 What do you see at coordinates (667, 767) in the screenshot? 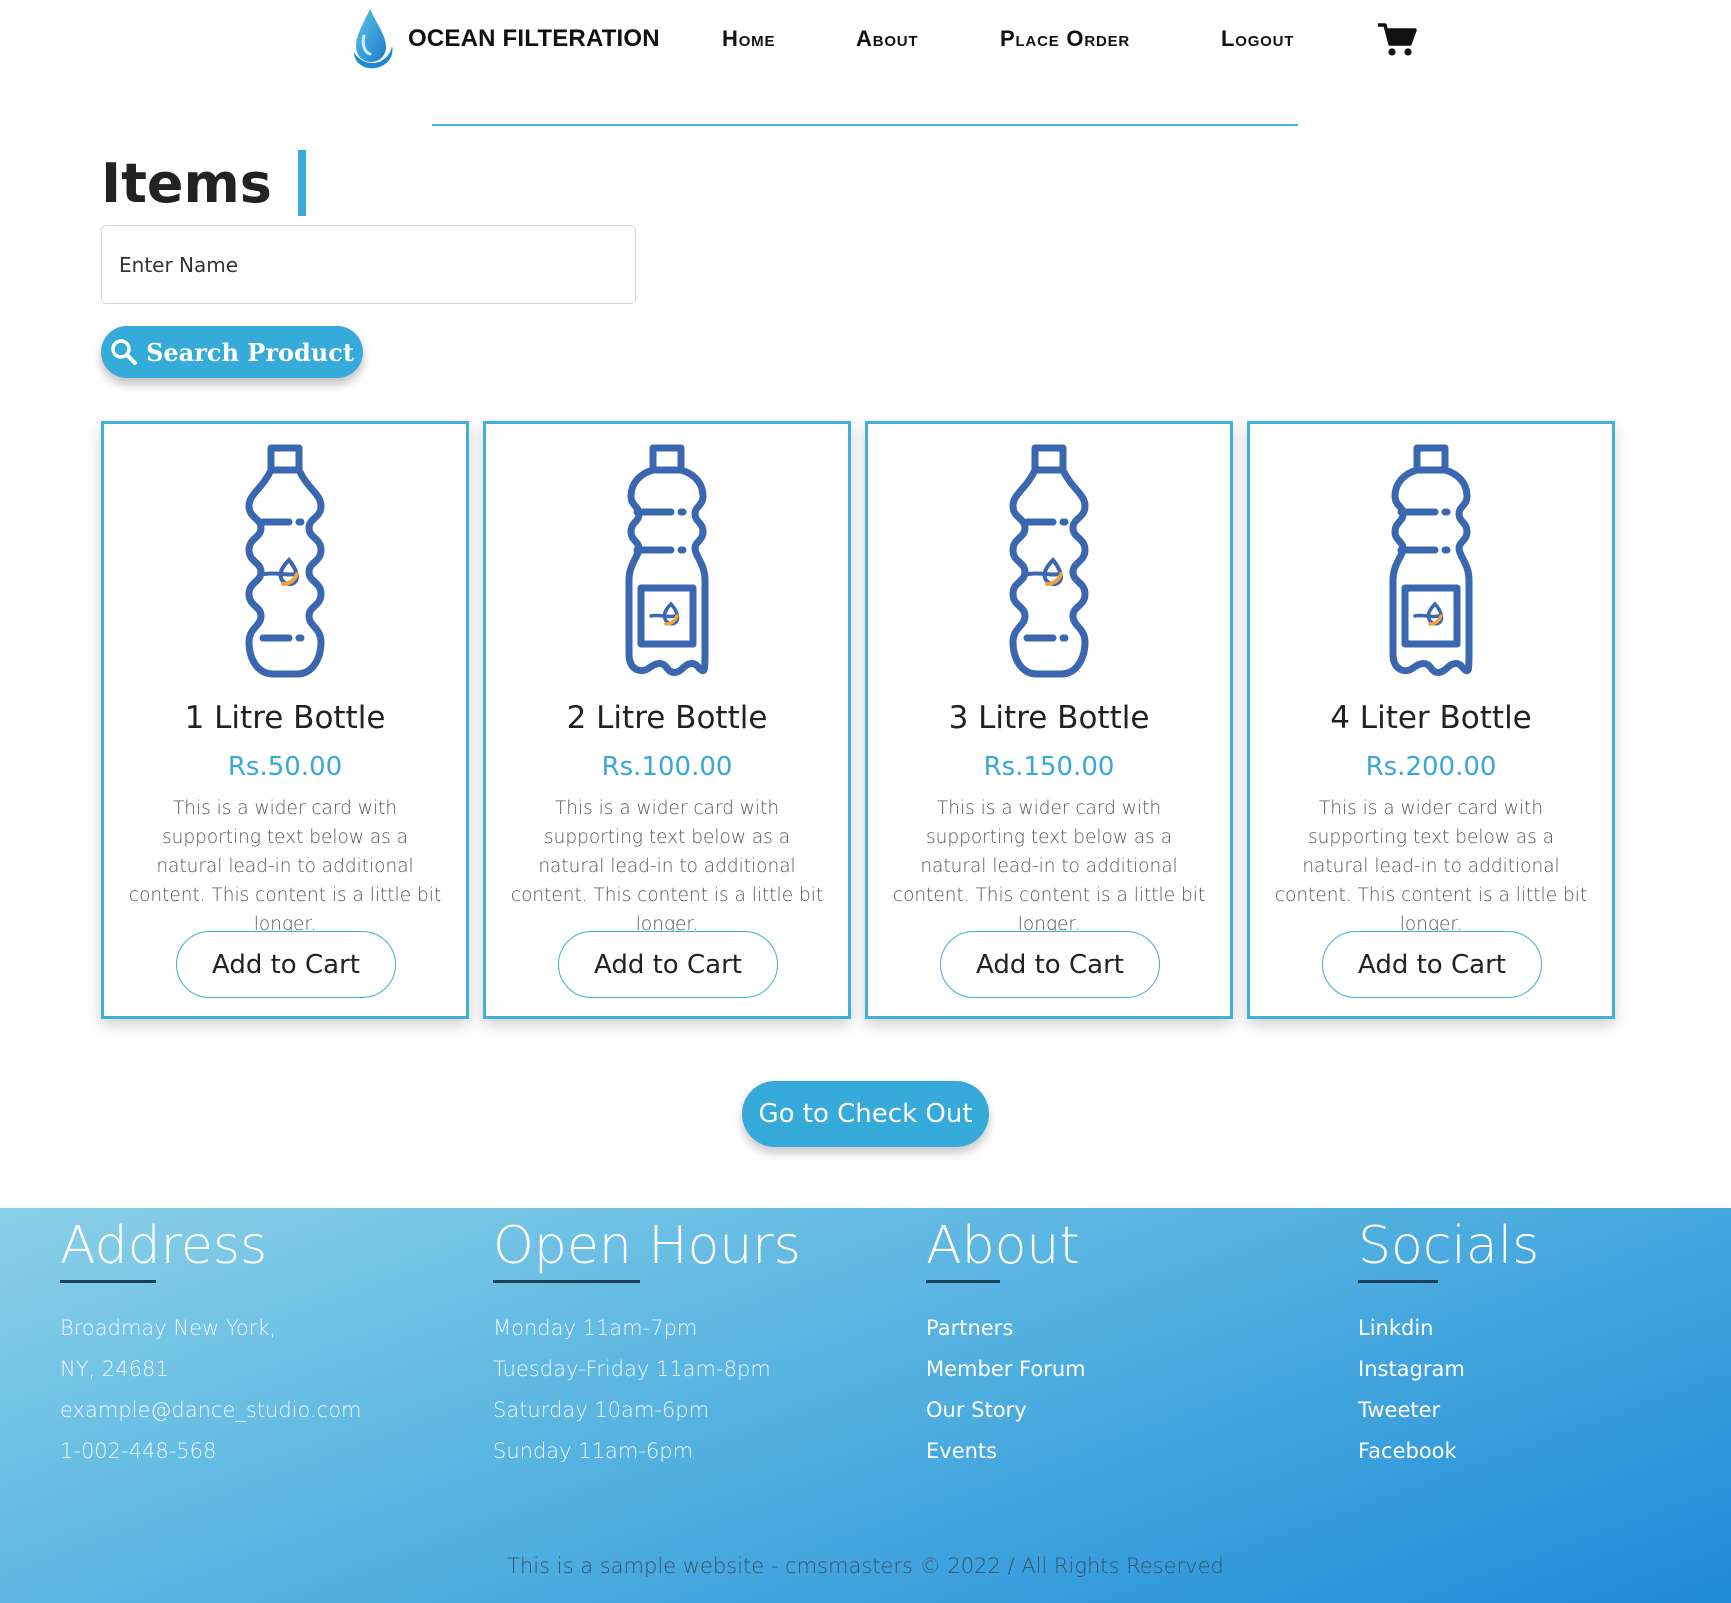
I see `product-price: Rs.100.00` at bounding box center [667, 767].